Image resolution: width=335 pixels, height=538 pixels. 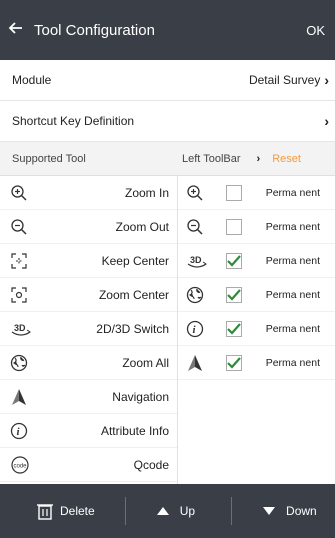 I want to click on up-label: Up, so click(x=187, y=511).